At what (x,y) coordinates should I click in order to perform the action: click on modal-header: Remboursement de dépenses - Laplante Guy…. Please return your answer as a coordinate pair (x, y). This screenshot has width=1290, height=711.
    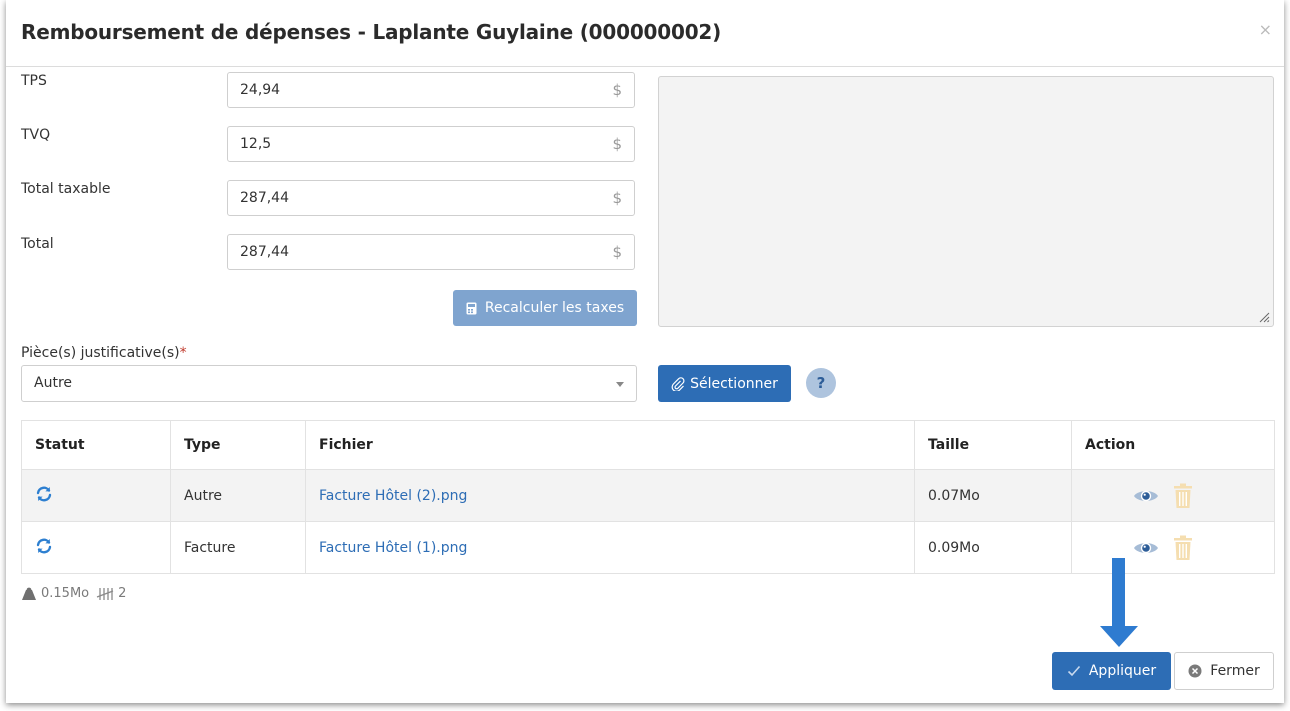
    Looking at the image, I should click on (645, 33).